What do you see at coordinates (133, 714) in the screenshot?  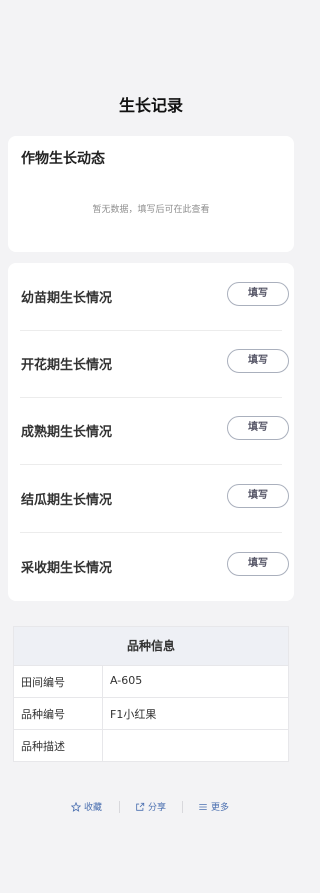 I see `row-value: F1小红果` at bounding box center [133, 714].